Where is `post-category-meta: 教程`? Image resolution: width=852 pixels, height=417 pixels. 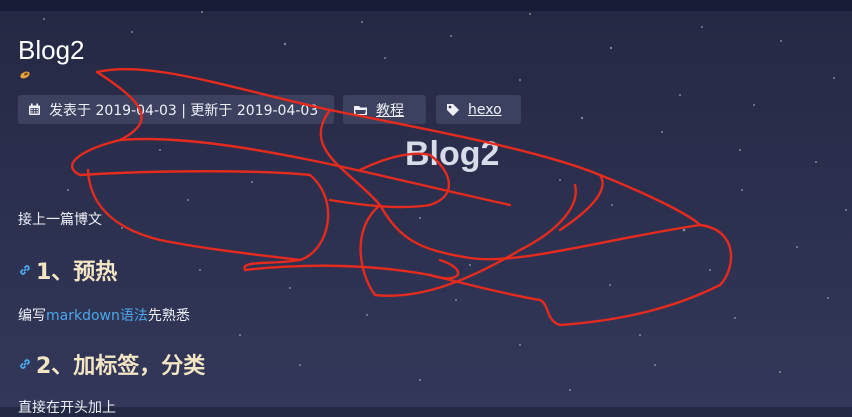 post-category-meta: 教程 is located at coordinates (384, 109).